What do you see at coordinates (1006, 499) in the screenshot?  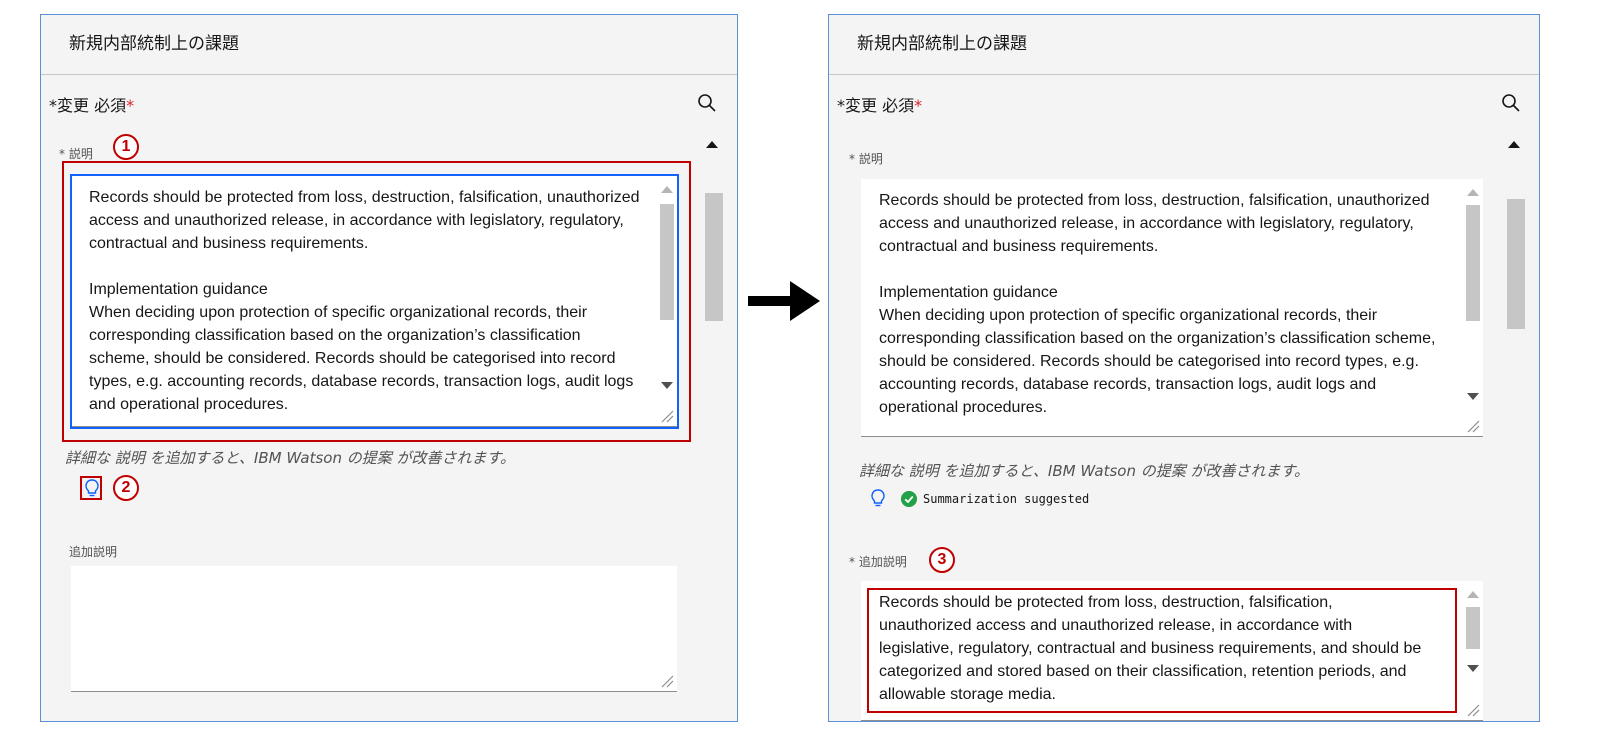 I see `summarization-status: Summarization suggested` at bounding box center [1006, 499].